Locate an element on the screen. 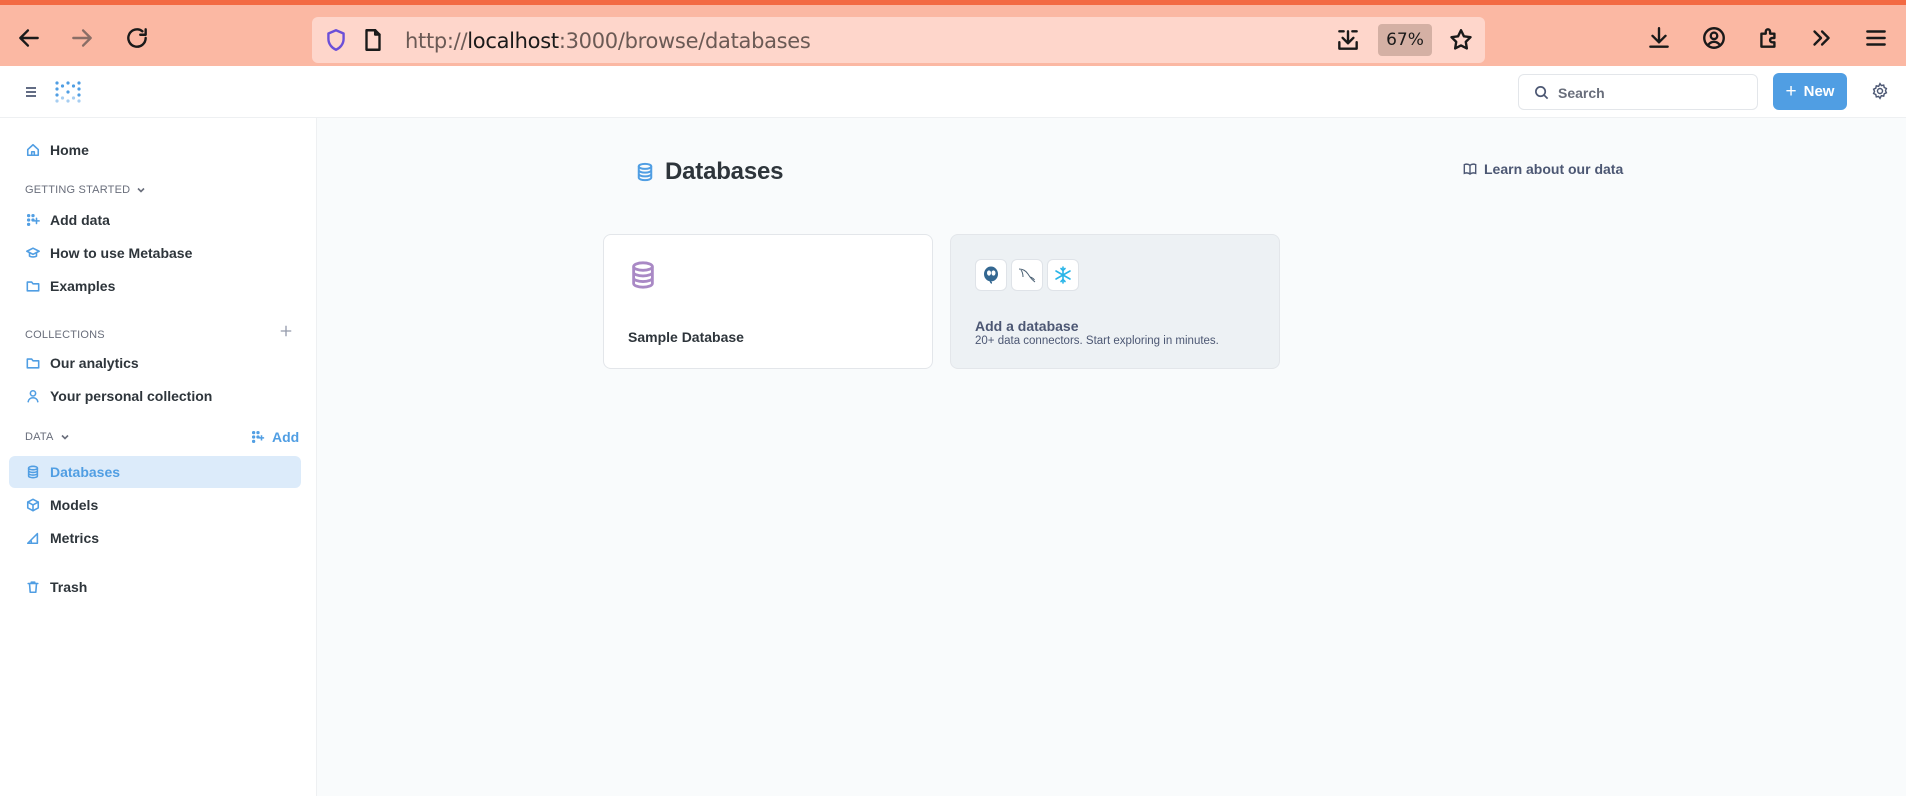 The image size is (1906, 796). search-label: Search is located at coordinates (1581, 93).